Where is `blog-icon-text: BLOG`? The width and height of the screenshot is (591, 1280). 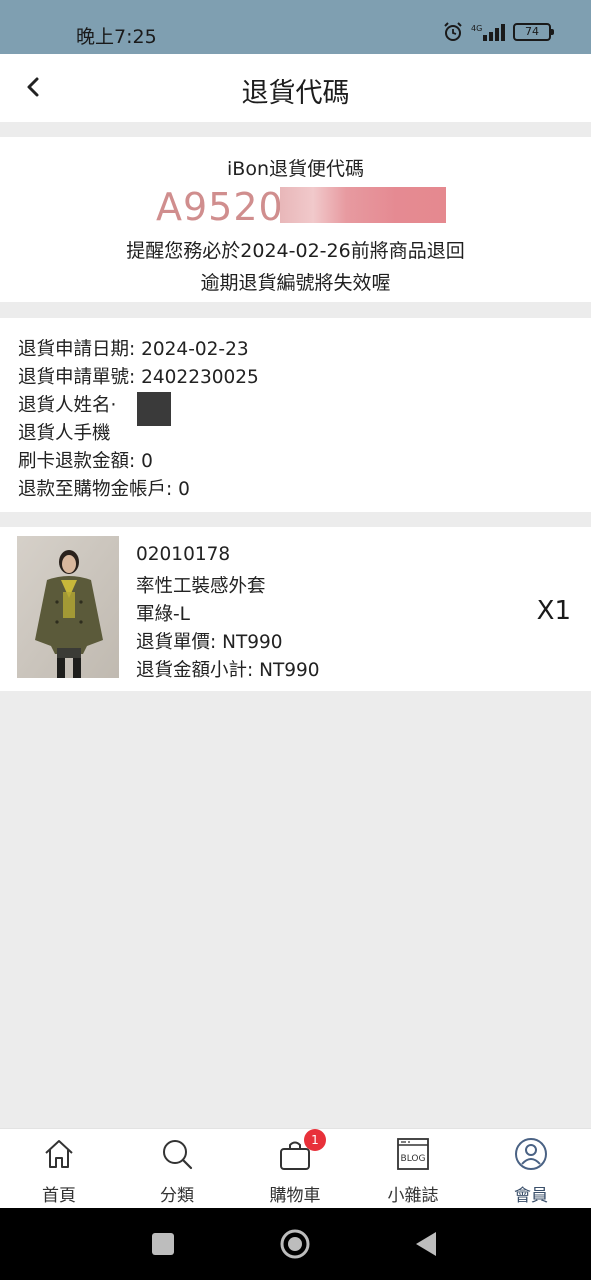 blog-icon-text: BLOG is located at coordinates (413, 1159).